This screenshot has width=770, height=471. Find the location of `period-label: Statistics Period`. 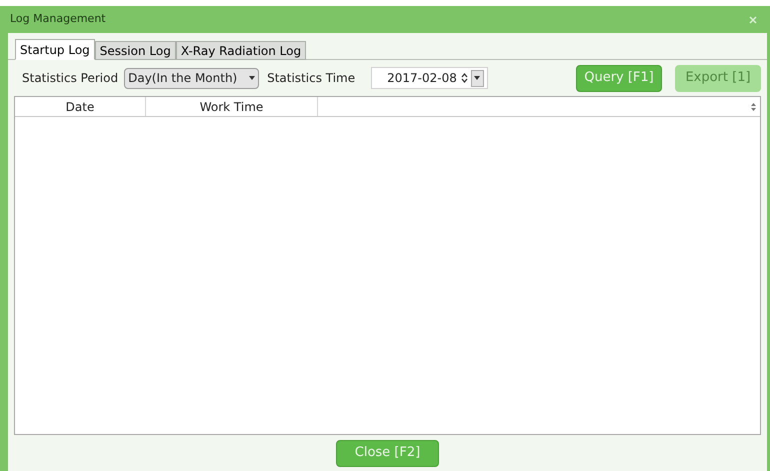

period-label: Statistics Period is located at coordinates (70, 78).